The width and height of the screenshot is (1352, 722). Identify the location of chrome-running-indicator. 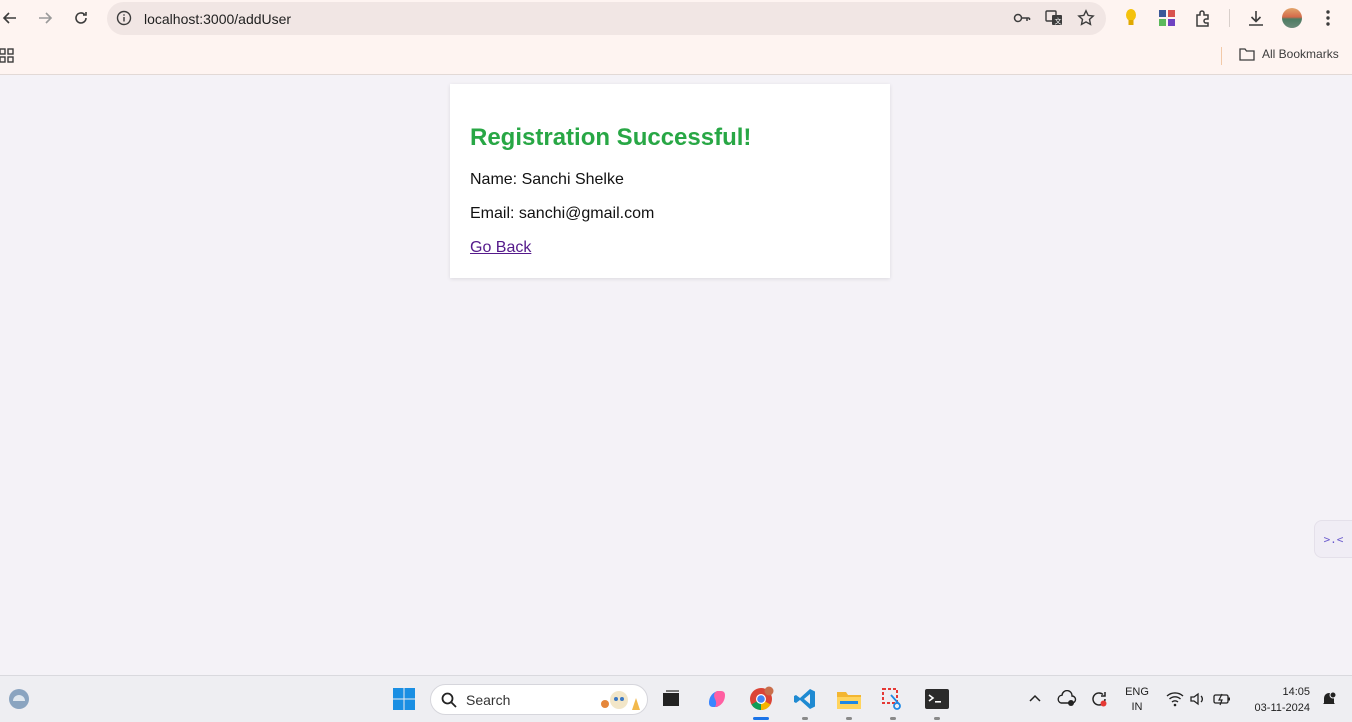
(761, 718).